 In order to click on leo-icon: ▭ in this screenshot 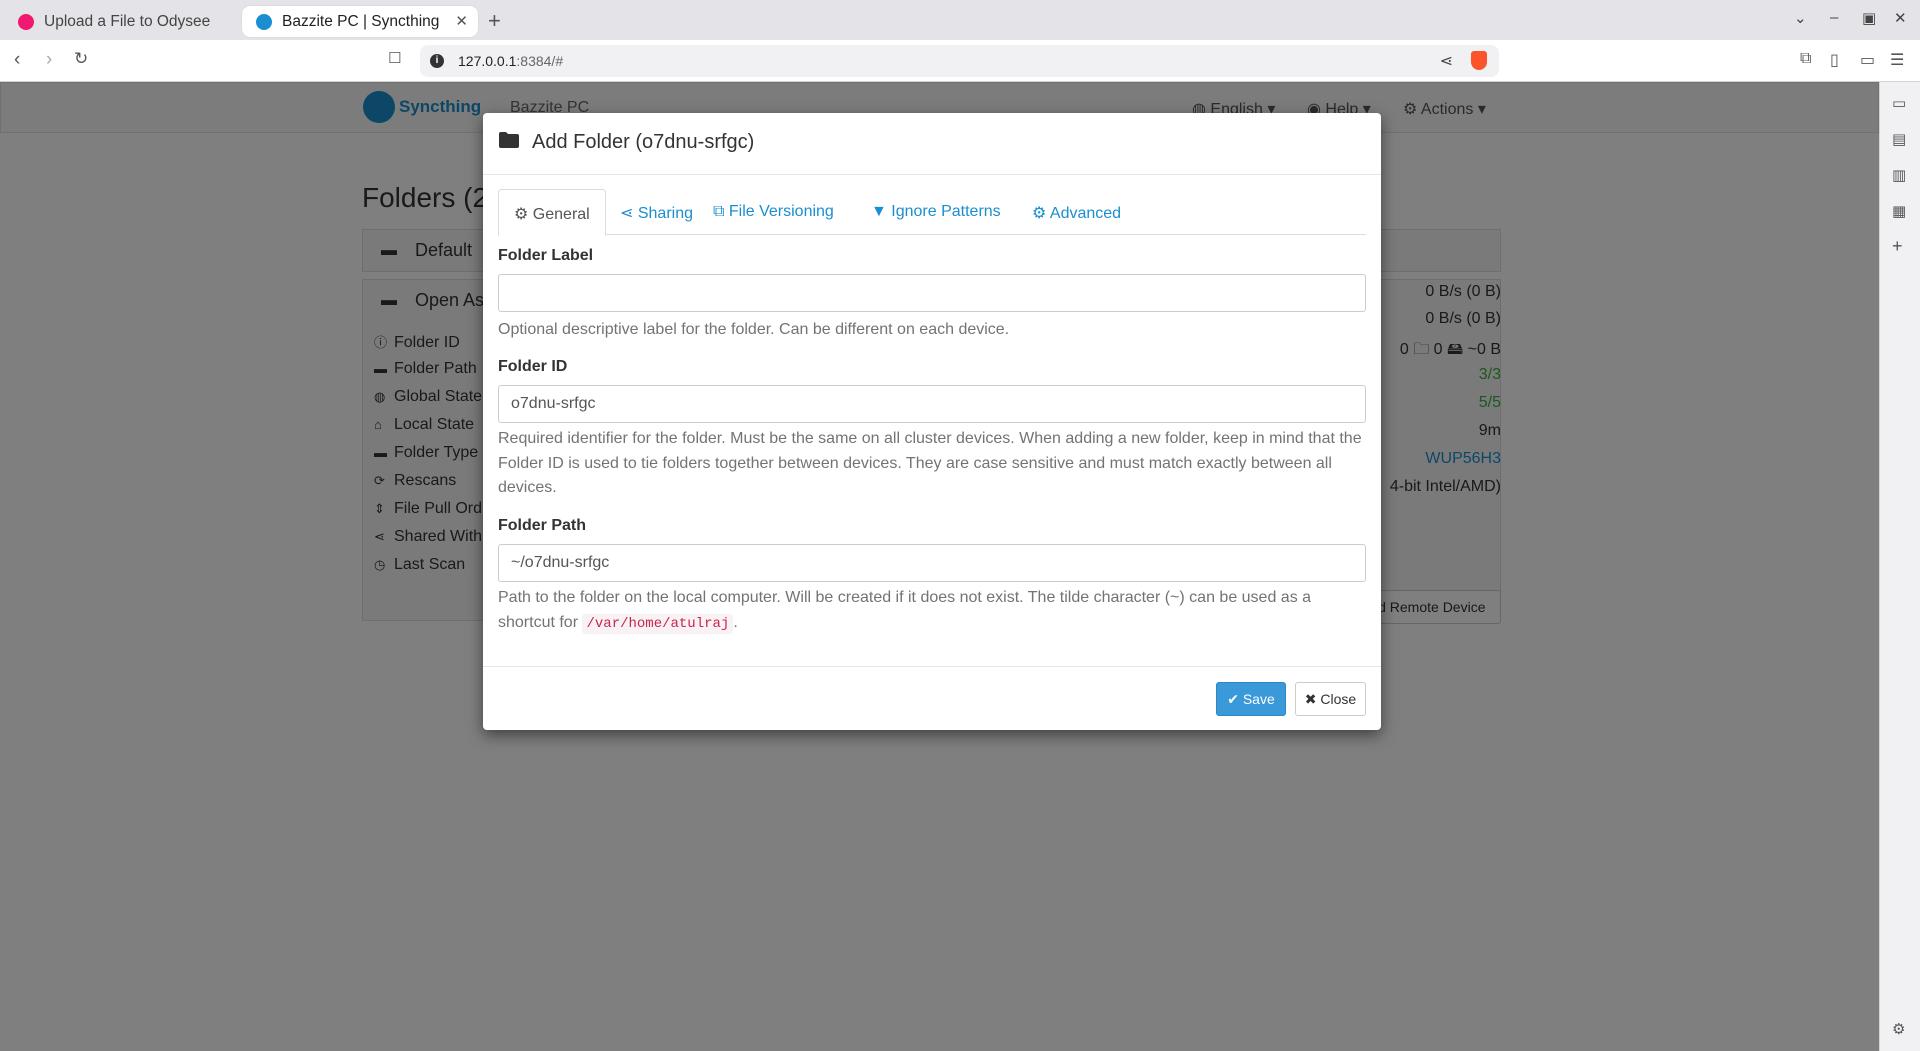, I will do `click(1899, 103)`.